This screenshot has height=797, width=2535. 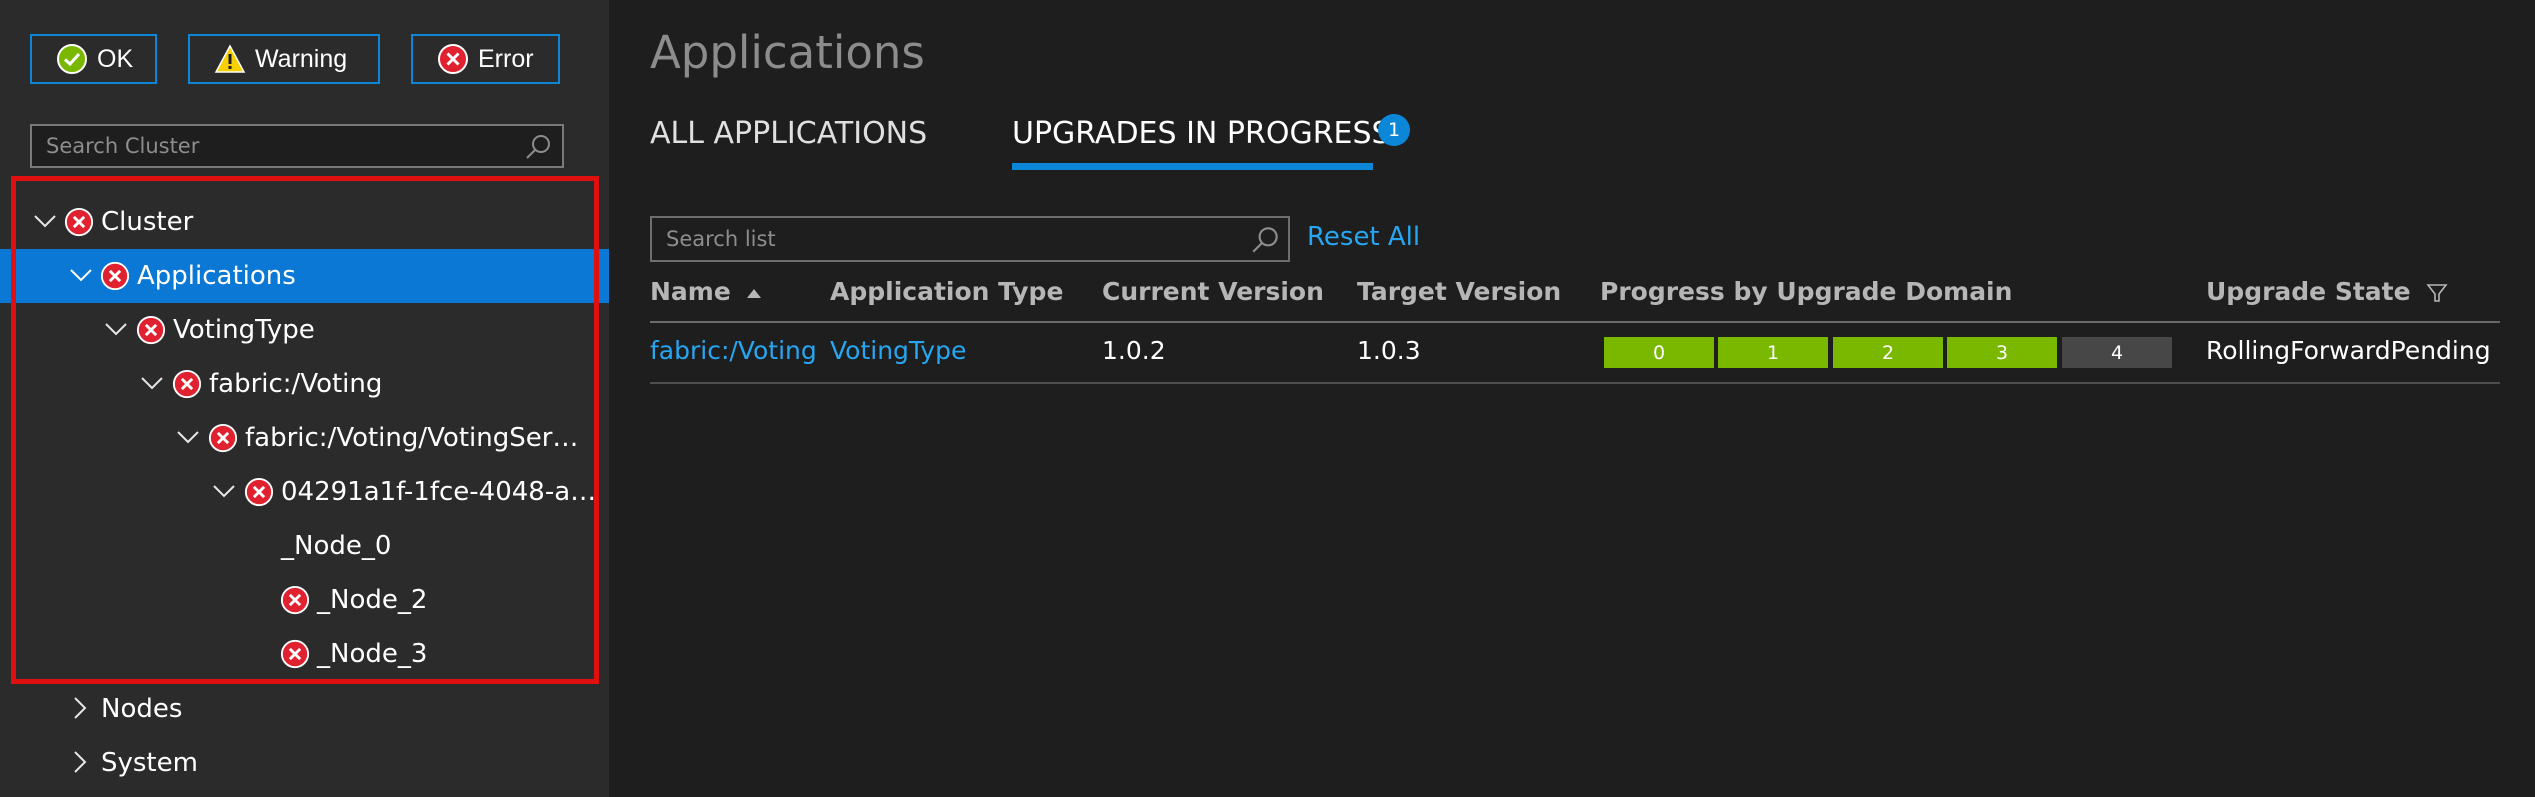 I want to click on tab-upgrades-in-progress: UPGRADES IN PROGRESS, so click(x=1201, y=133).